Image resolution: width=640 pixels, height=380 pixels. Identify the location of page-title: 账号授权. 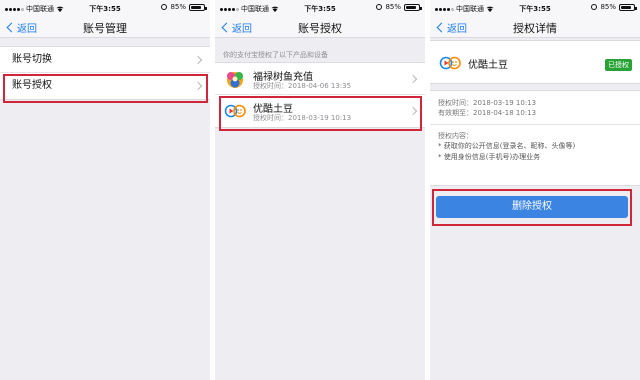
(320, 28).